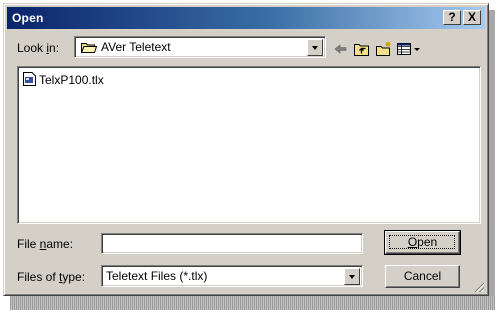 This screenshot has height=322, width=498. I want to click on look-in-label: Look in:, so click(38, 48).